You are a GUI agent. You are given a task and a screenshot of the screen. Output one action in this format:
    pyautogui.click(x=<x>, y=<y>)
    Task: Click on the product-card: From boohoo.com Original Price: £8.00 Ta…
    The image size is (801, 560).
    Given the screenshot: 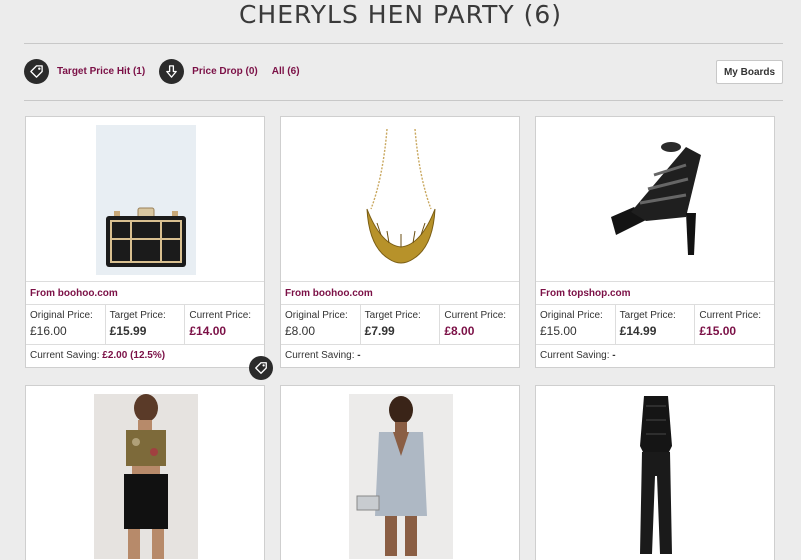 What is the action you would take?
    pyautogui.click(x=400, y=242)
    